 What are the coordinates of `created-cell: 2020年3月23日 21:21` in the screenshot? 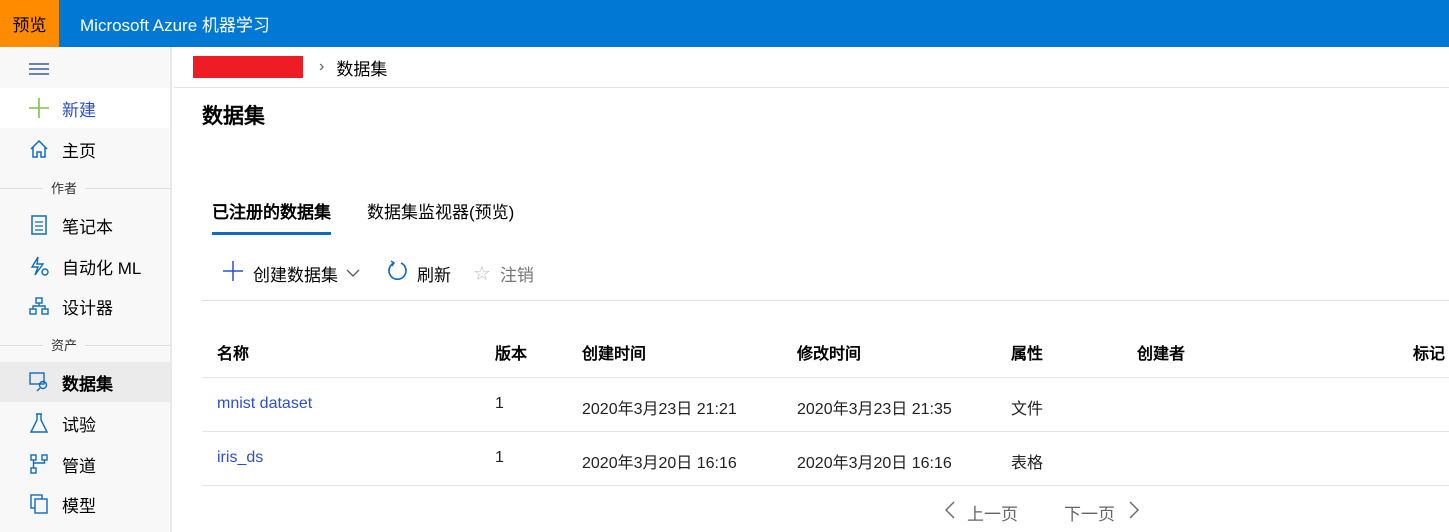 It's located at (659, 409).